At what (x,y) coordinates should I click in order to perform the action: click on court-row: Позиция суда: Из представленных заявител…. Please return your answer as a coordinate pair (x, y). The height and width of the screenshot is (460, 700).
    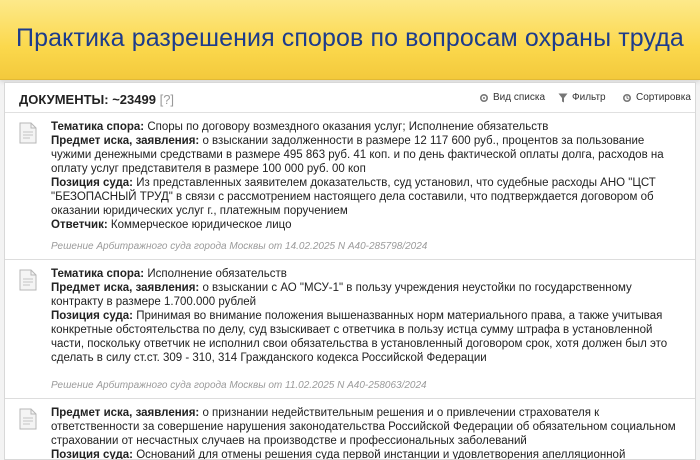
    Looking at the image, I should click on (369, 197).